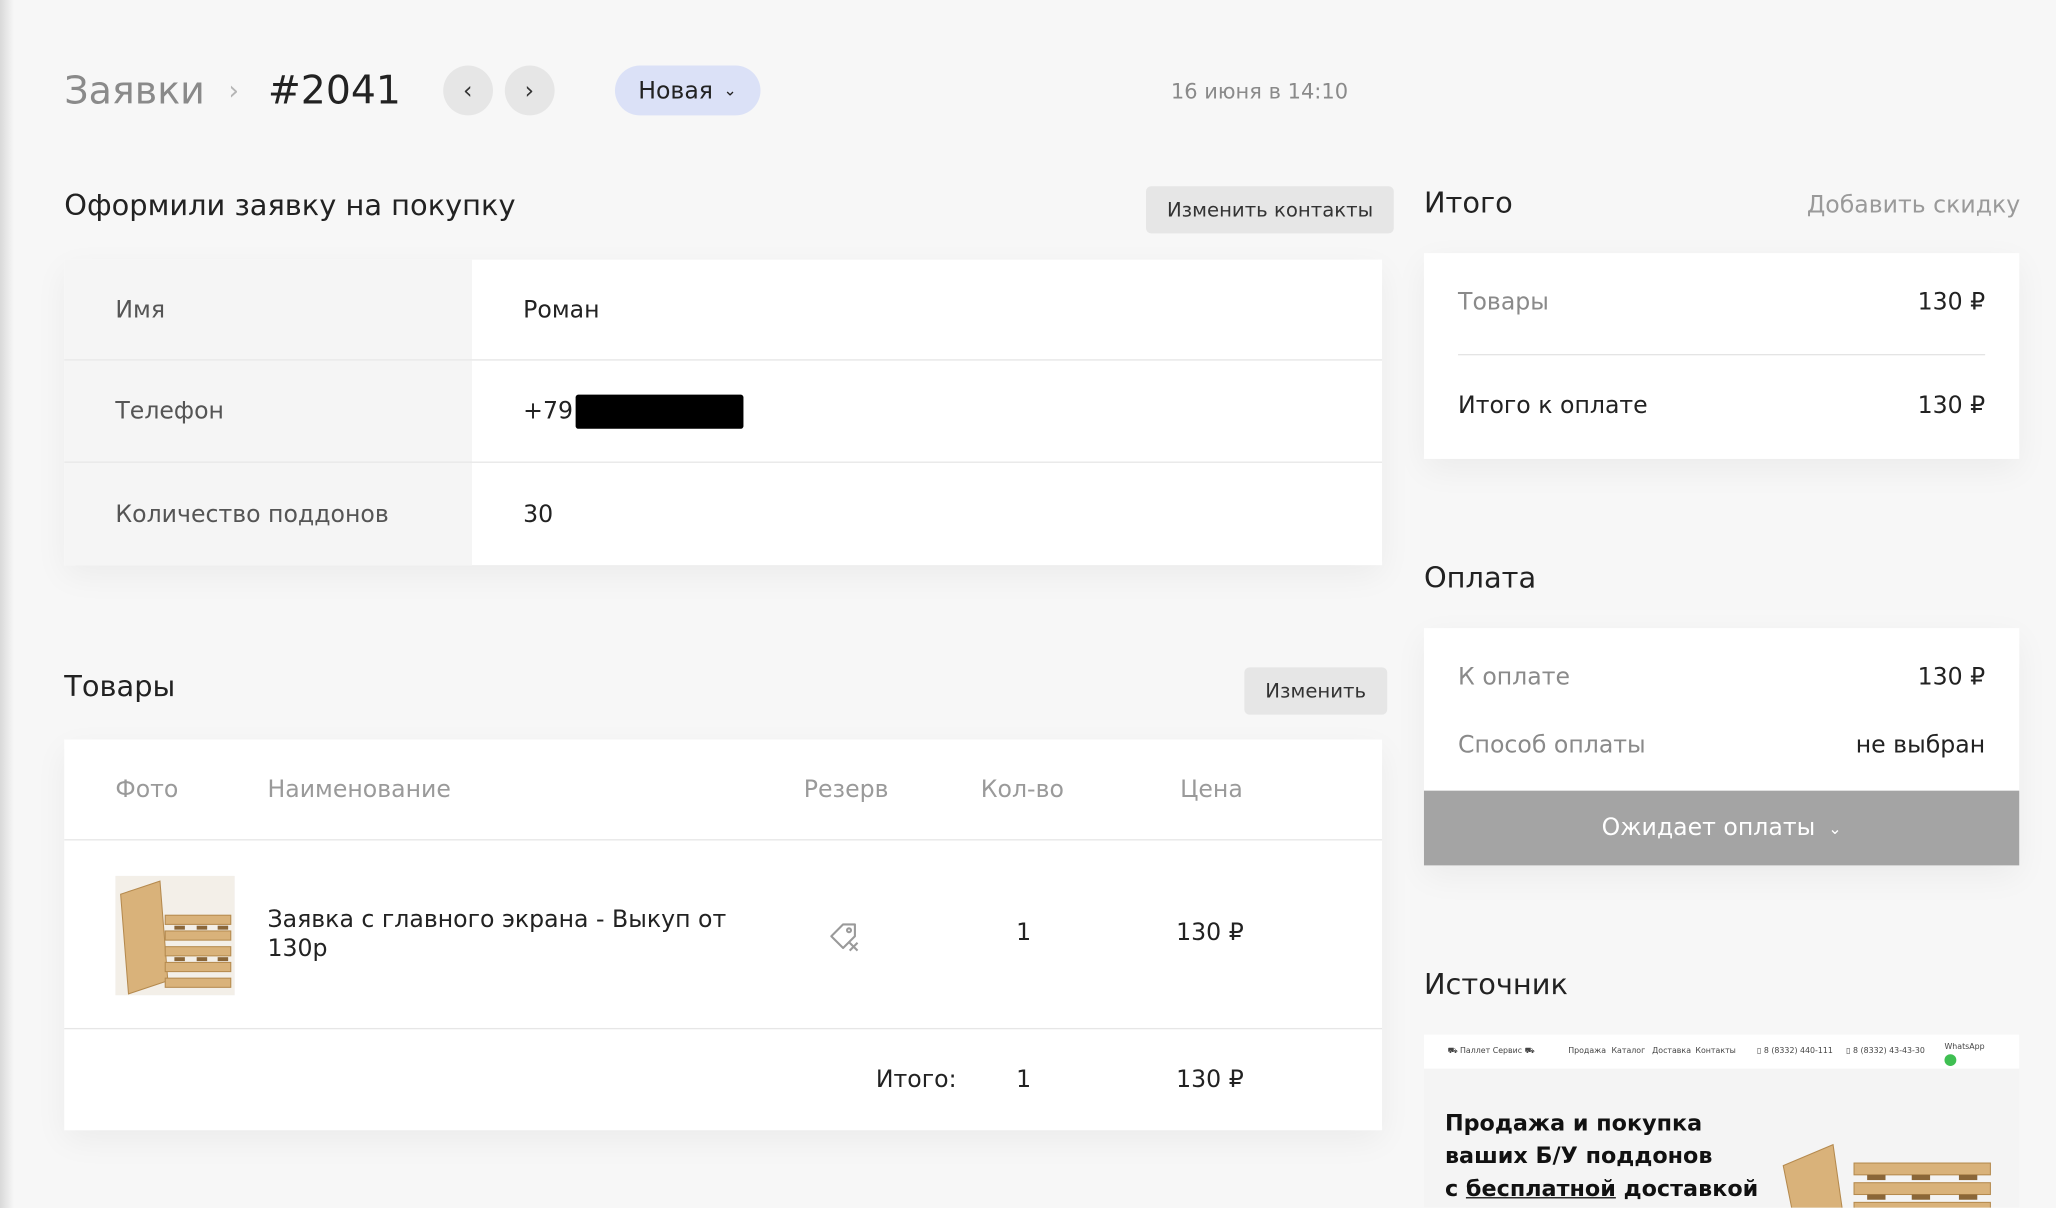  Describe the element at coordinates (334, 90) in the screenshot. I see `page-title: #2041` at that location.